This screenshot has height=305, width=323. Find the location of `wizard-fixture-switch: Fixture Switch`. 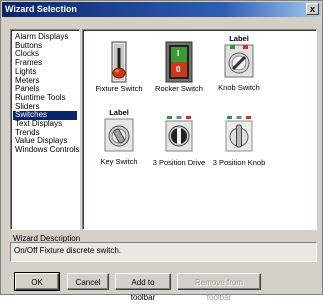

wizard-fixture-switch: Fixture Switch is located at coordinates (119, 66).